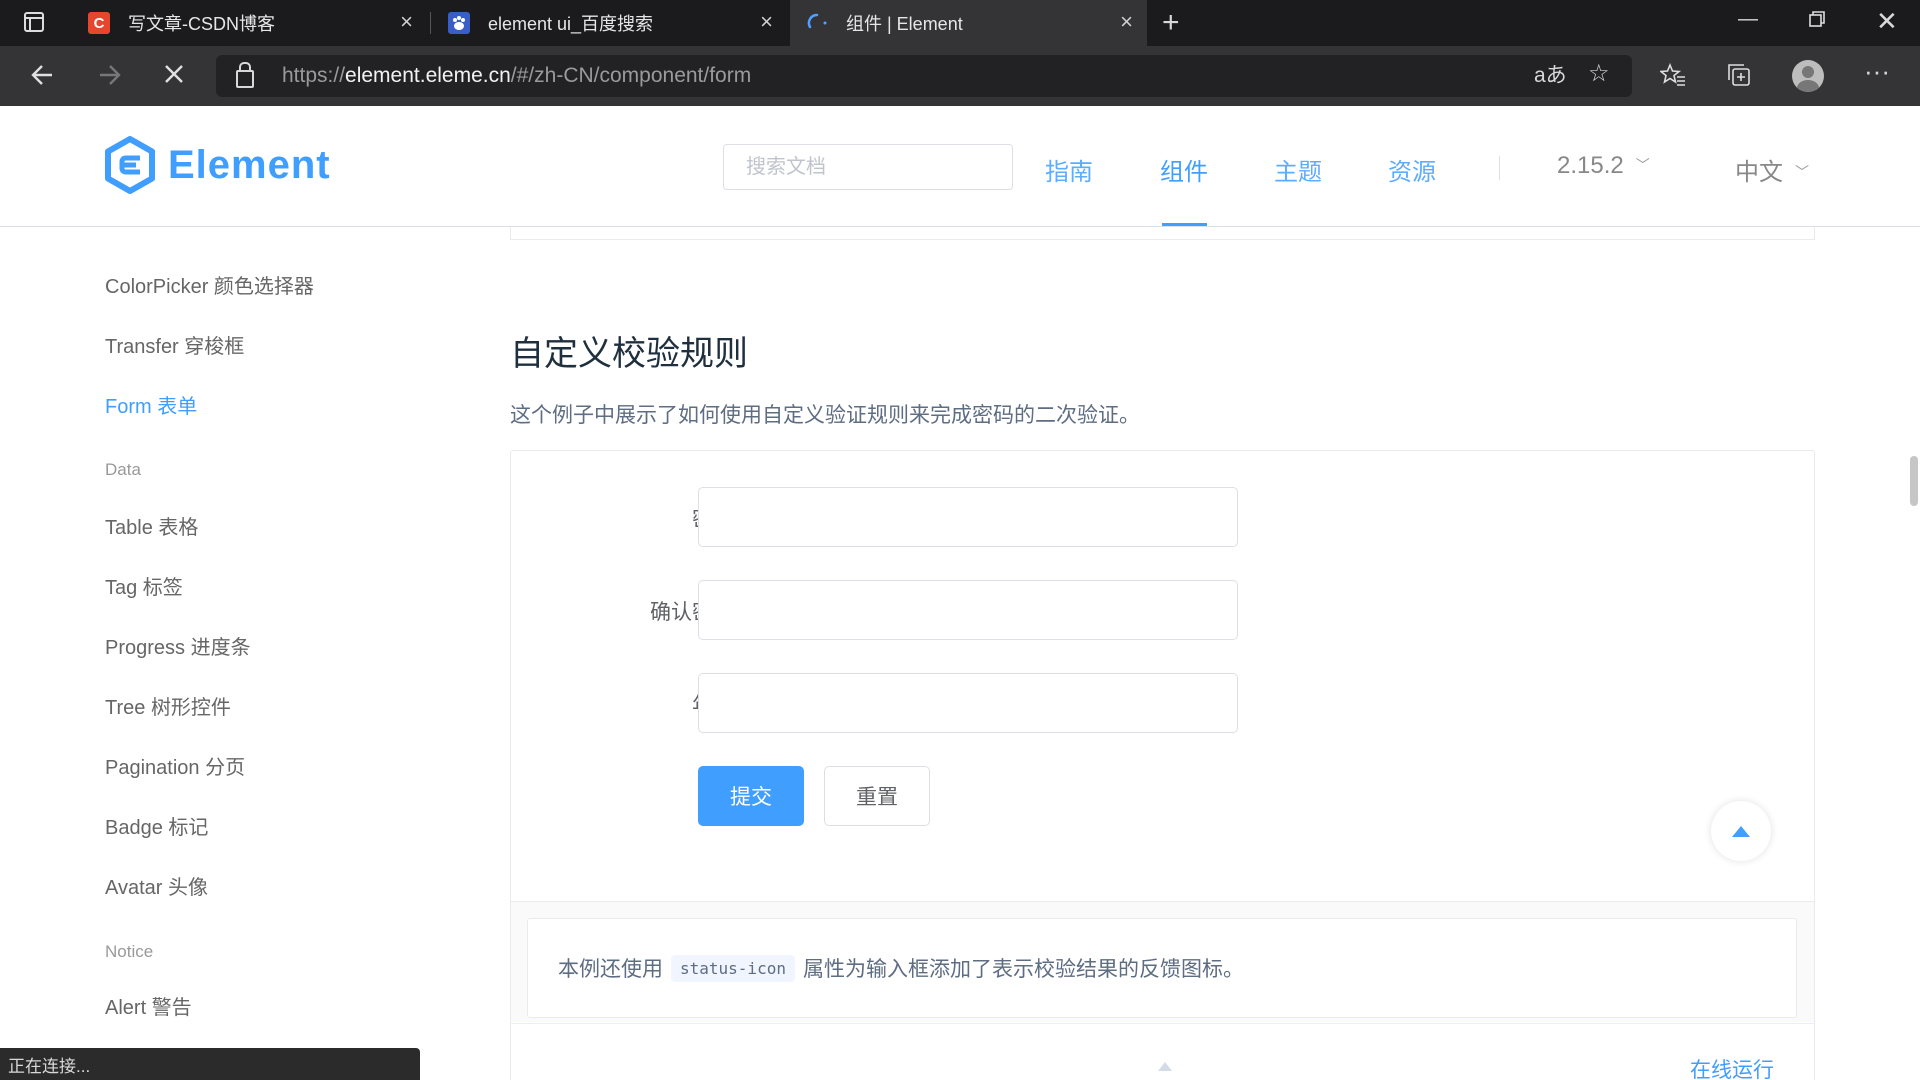  Describe the element at coordinates (1499, 168) in the screenshot. I see `nav-divider` at that location.